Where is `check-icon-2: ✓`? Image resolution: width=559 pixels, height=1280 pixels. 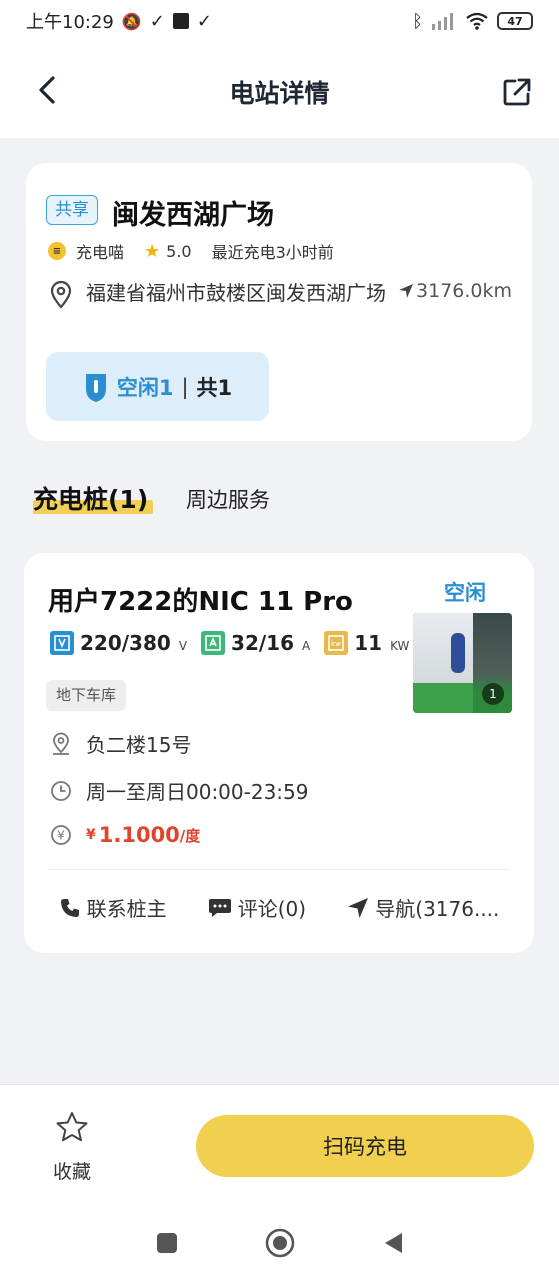
check-icon-2: ✓ is located at coordinates (204, 21).